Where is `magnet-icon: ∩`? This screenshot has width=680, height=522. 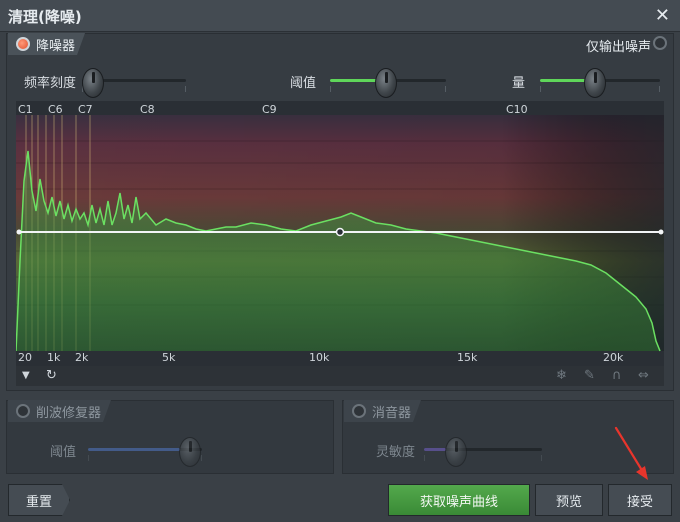 magnet-icon: ∩ is located at coordinates (617, 375).